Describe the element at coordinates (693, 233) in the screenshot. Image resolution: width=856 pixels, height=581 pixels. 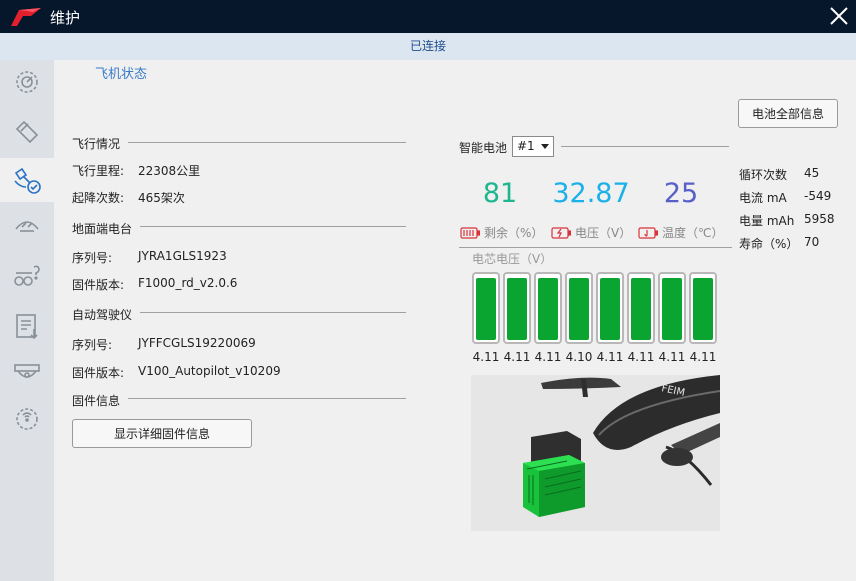
I see `temperature-label: 温度（℃）` at that location.